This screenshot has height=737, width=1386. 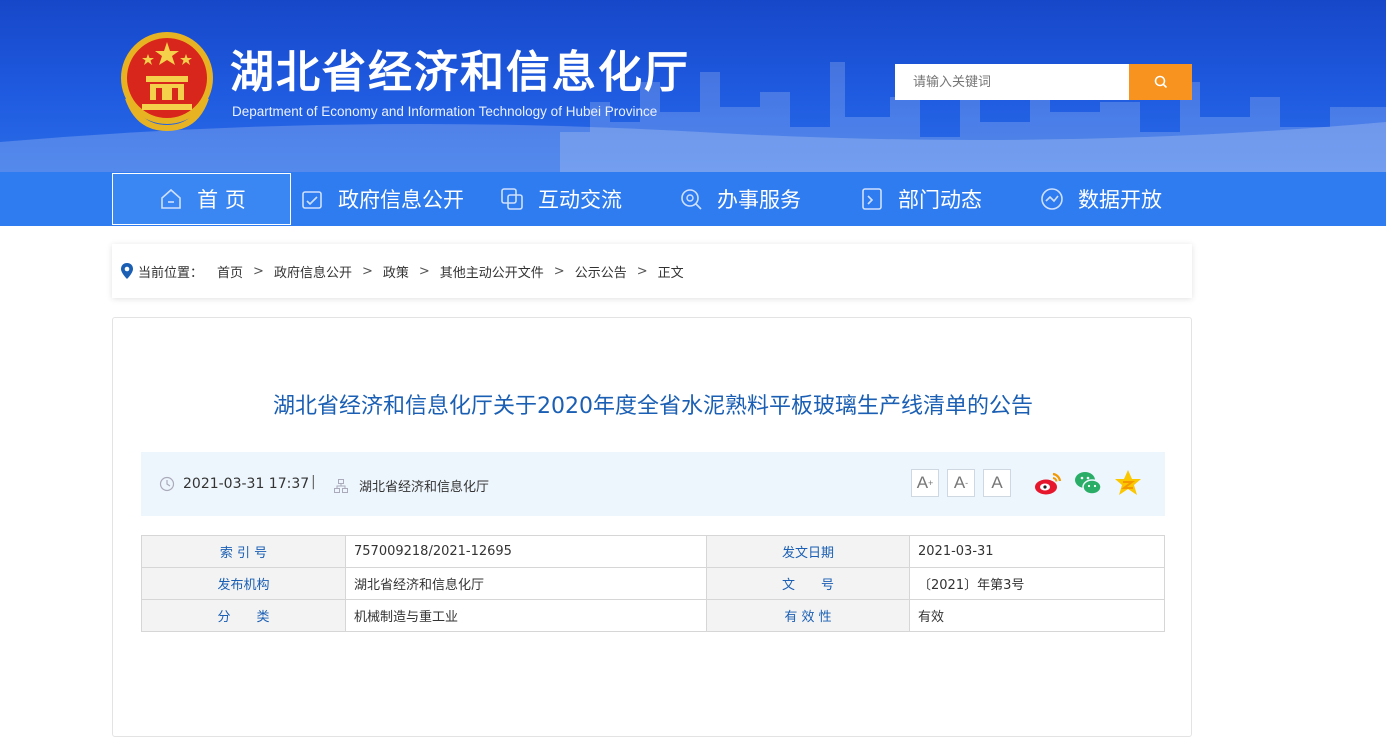 What do you see at coordinates (1037, 551) in the screenshot?
I see `table-cell-value: 2021-03-31` at bounding box center [1037, 551].